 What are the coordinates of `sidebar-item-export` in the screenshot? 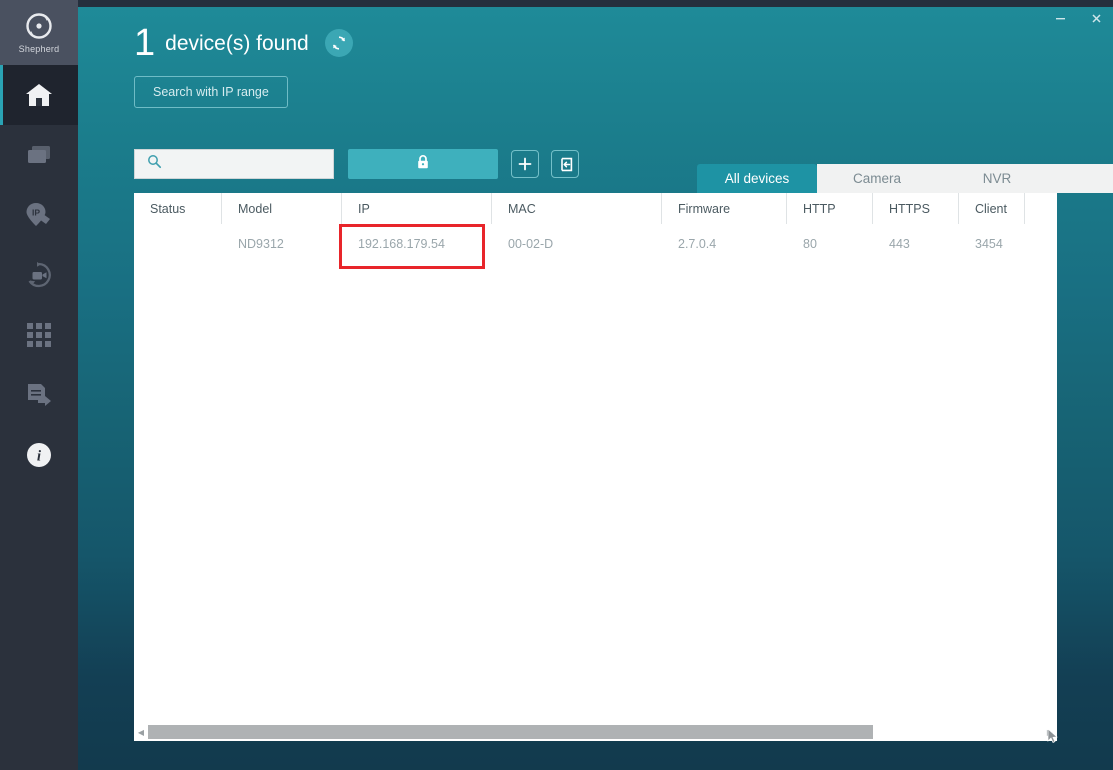 It's located at (39, 395).